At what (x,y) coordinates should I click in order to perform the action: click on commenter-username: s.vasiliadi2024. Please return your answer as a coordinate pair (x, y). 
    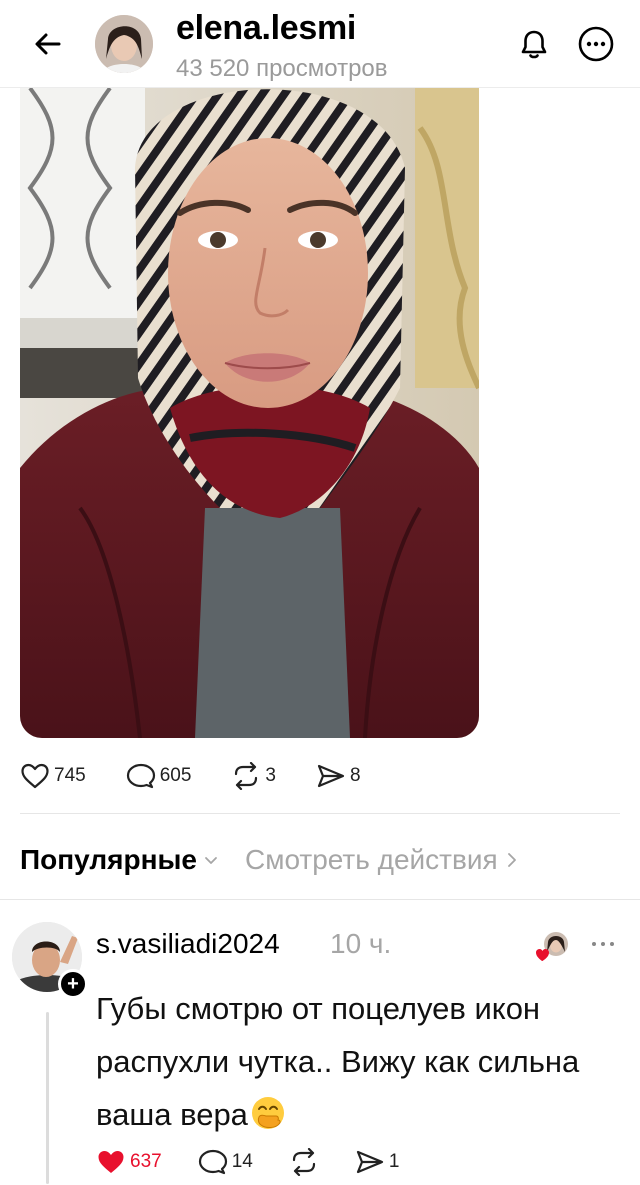
    Looking at the image, I should click on (188, 944).